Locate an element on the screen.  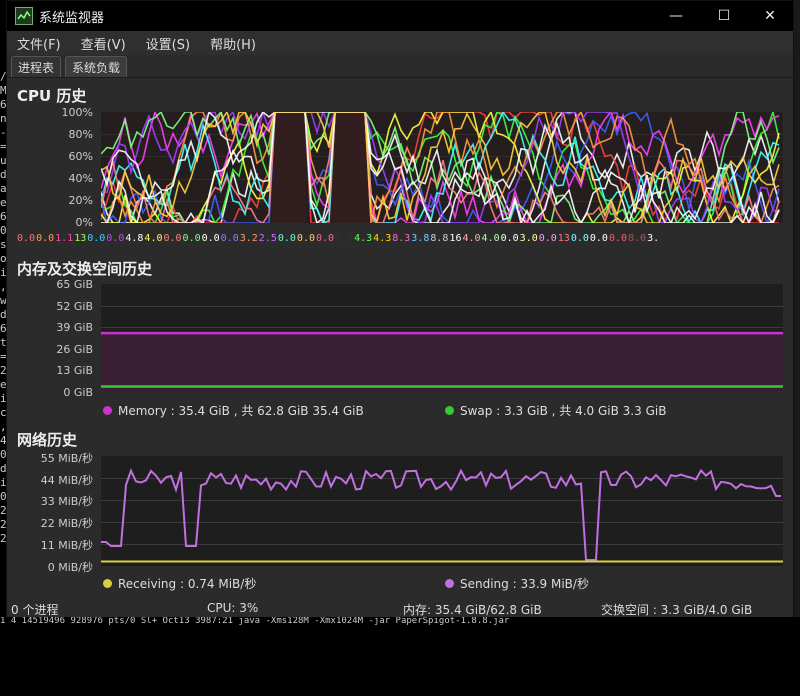
memory-y-label: 39 GiB is located at coordinates (74, 327).